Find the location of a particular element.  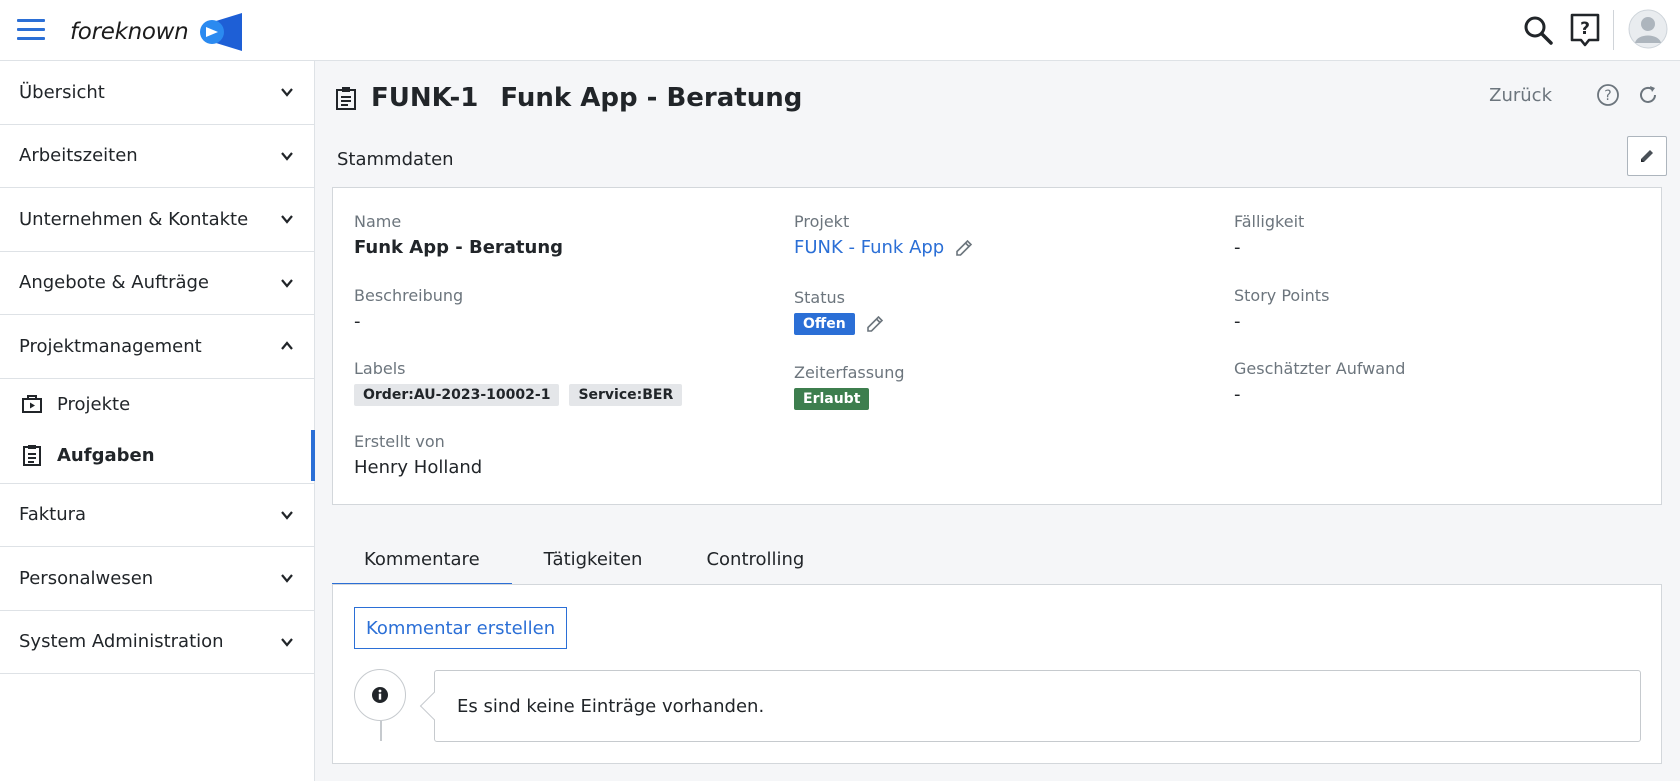

project-link: FUNK - Funk App is located at coordinates (884, 247).